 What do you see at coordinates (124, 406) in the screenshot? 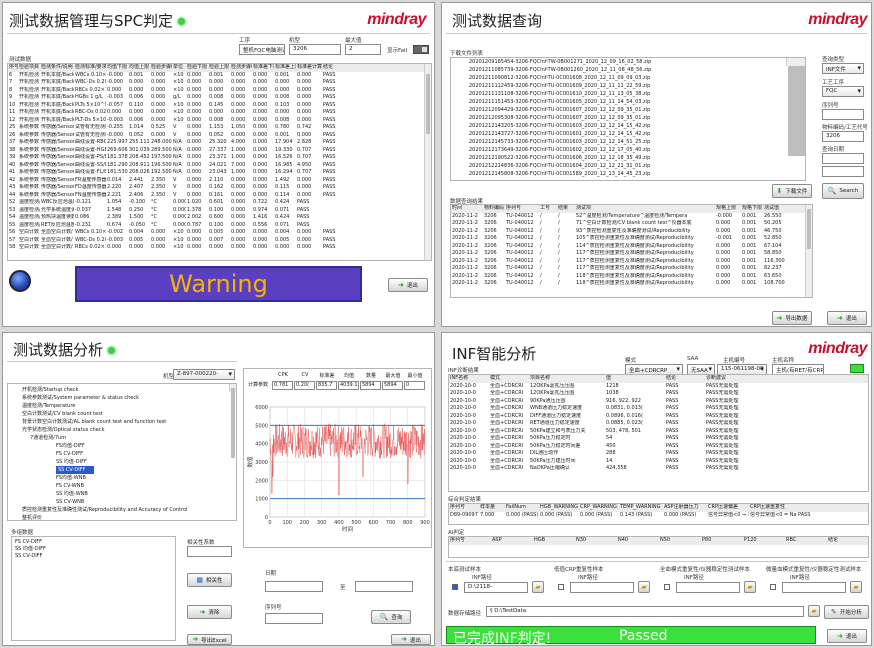
I see `tree-item: 温度检测/Temperature` at bounding box center [124, 406].